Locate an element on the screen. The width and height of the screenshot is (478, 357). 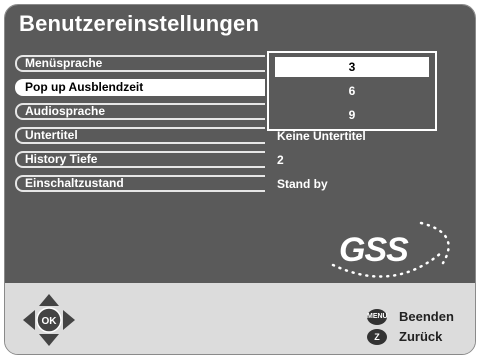
dpad-arrows-icon: OK is located at coordinates (49, 320).